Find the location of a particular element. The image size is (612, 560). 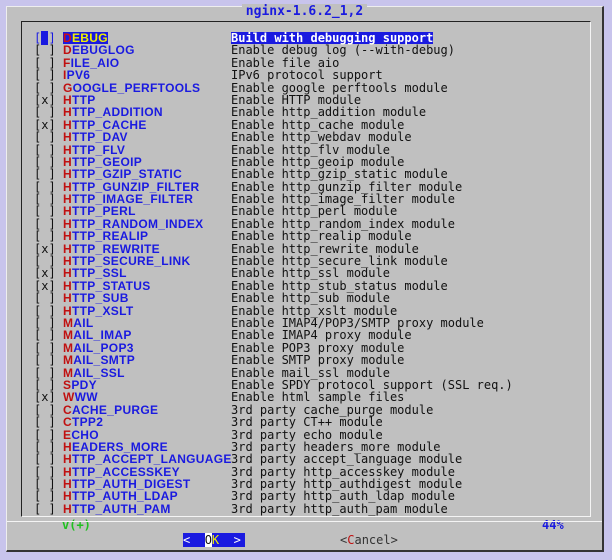

option-name: HTTP_ADDITION is located at coordinates (113, 112).